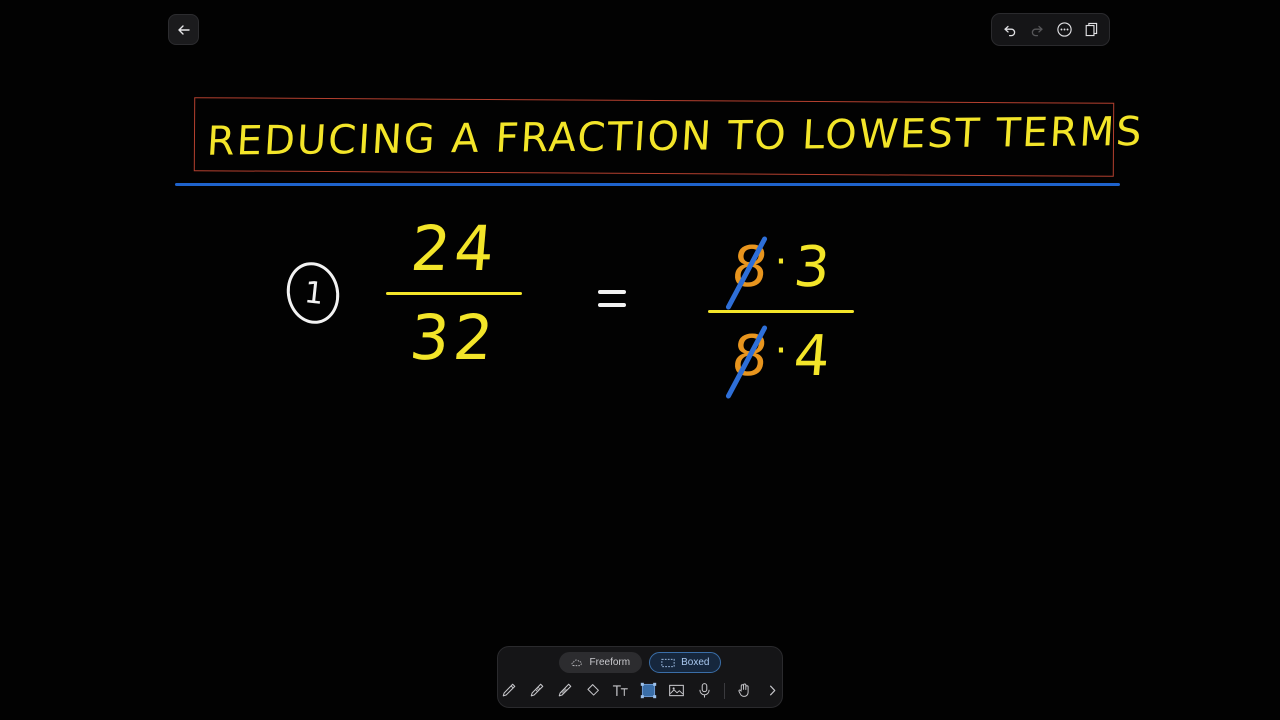  I want to click on chevron-right-icon, so click(772, 690).